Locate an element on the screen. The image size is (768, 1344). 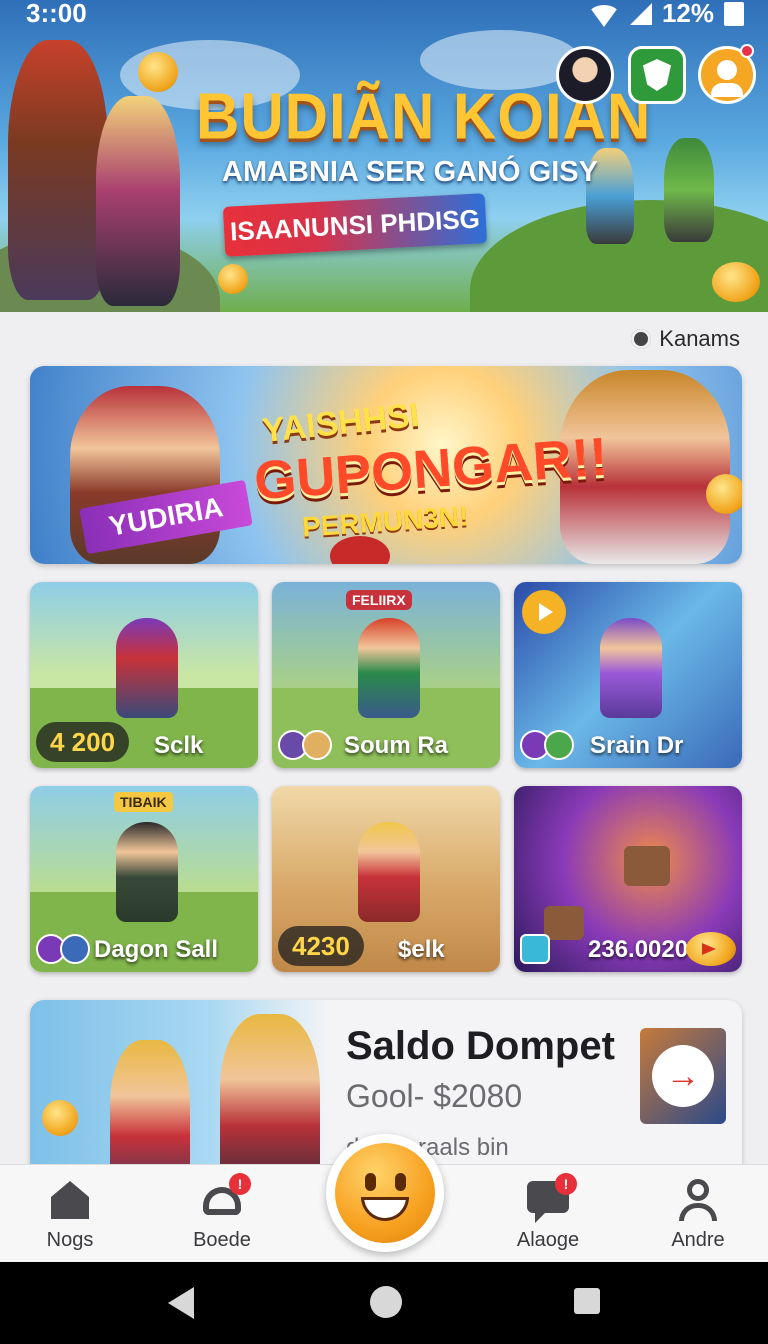
shield-avatar is located at coordinates (657, 75).